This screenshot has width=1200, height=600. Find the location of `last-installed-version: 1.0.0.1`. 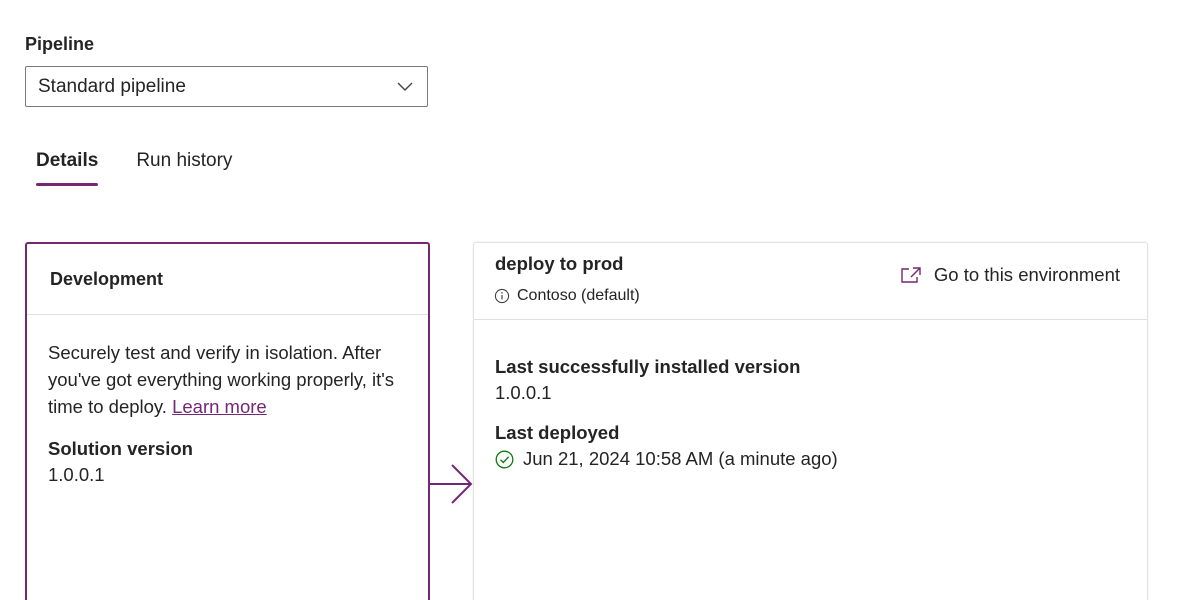

last-installed-version: 1.0.0.1 is located at coordinates (523, 392).